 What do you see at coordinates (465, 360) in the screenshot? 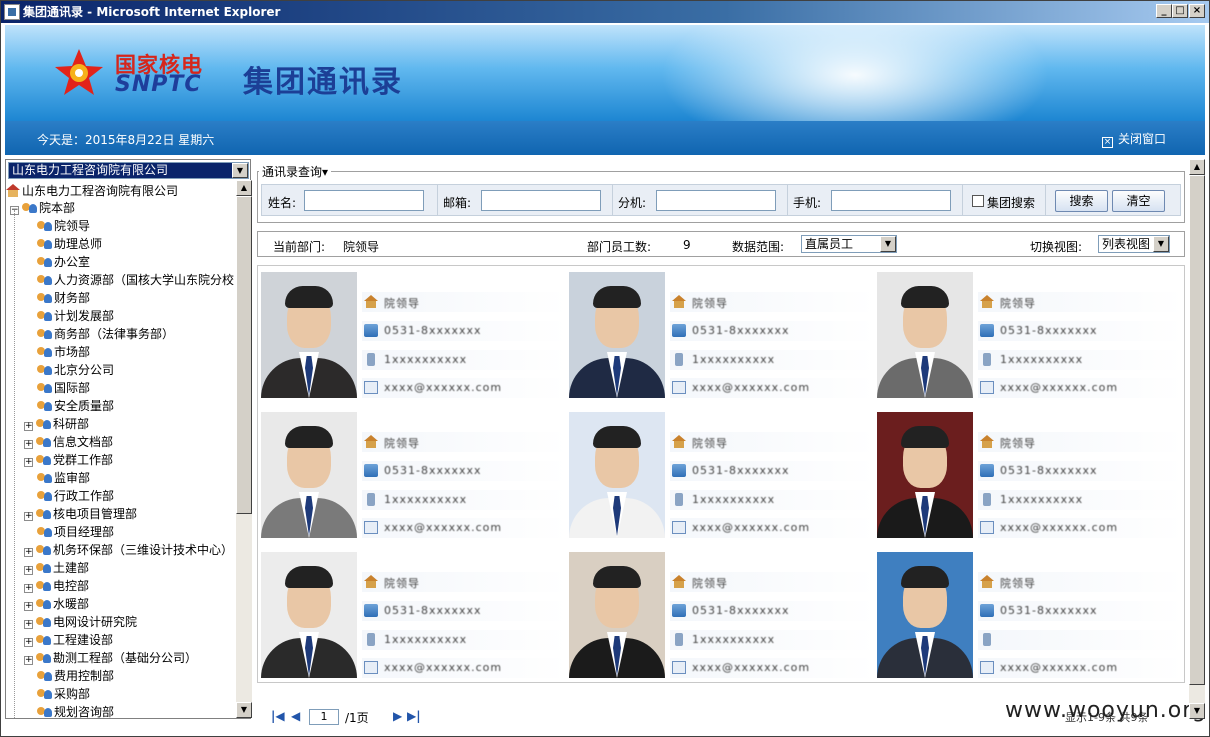
I see `contact-mobile-row: 1xxxxxxxxxx` at bounding box center [465, 360].